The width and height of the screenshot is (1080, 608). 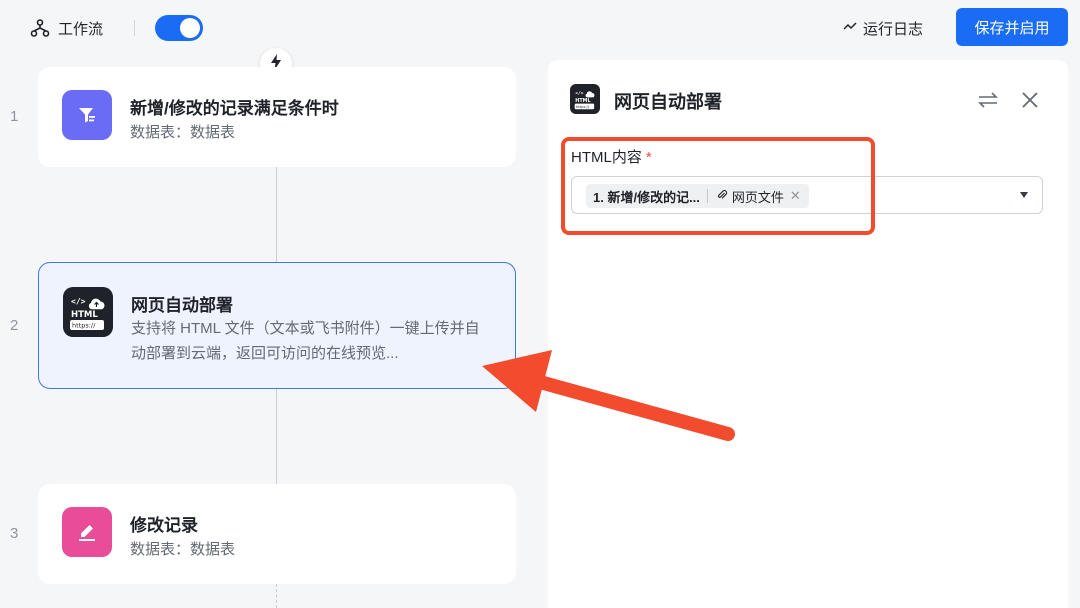 What do you see at coordinates (277, 534) in the screenshot?
I see `workflow-node-update-record: 修改记录 数据表：数据表` at bounding box center [277, 534].